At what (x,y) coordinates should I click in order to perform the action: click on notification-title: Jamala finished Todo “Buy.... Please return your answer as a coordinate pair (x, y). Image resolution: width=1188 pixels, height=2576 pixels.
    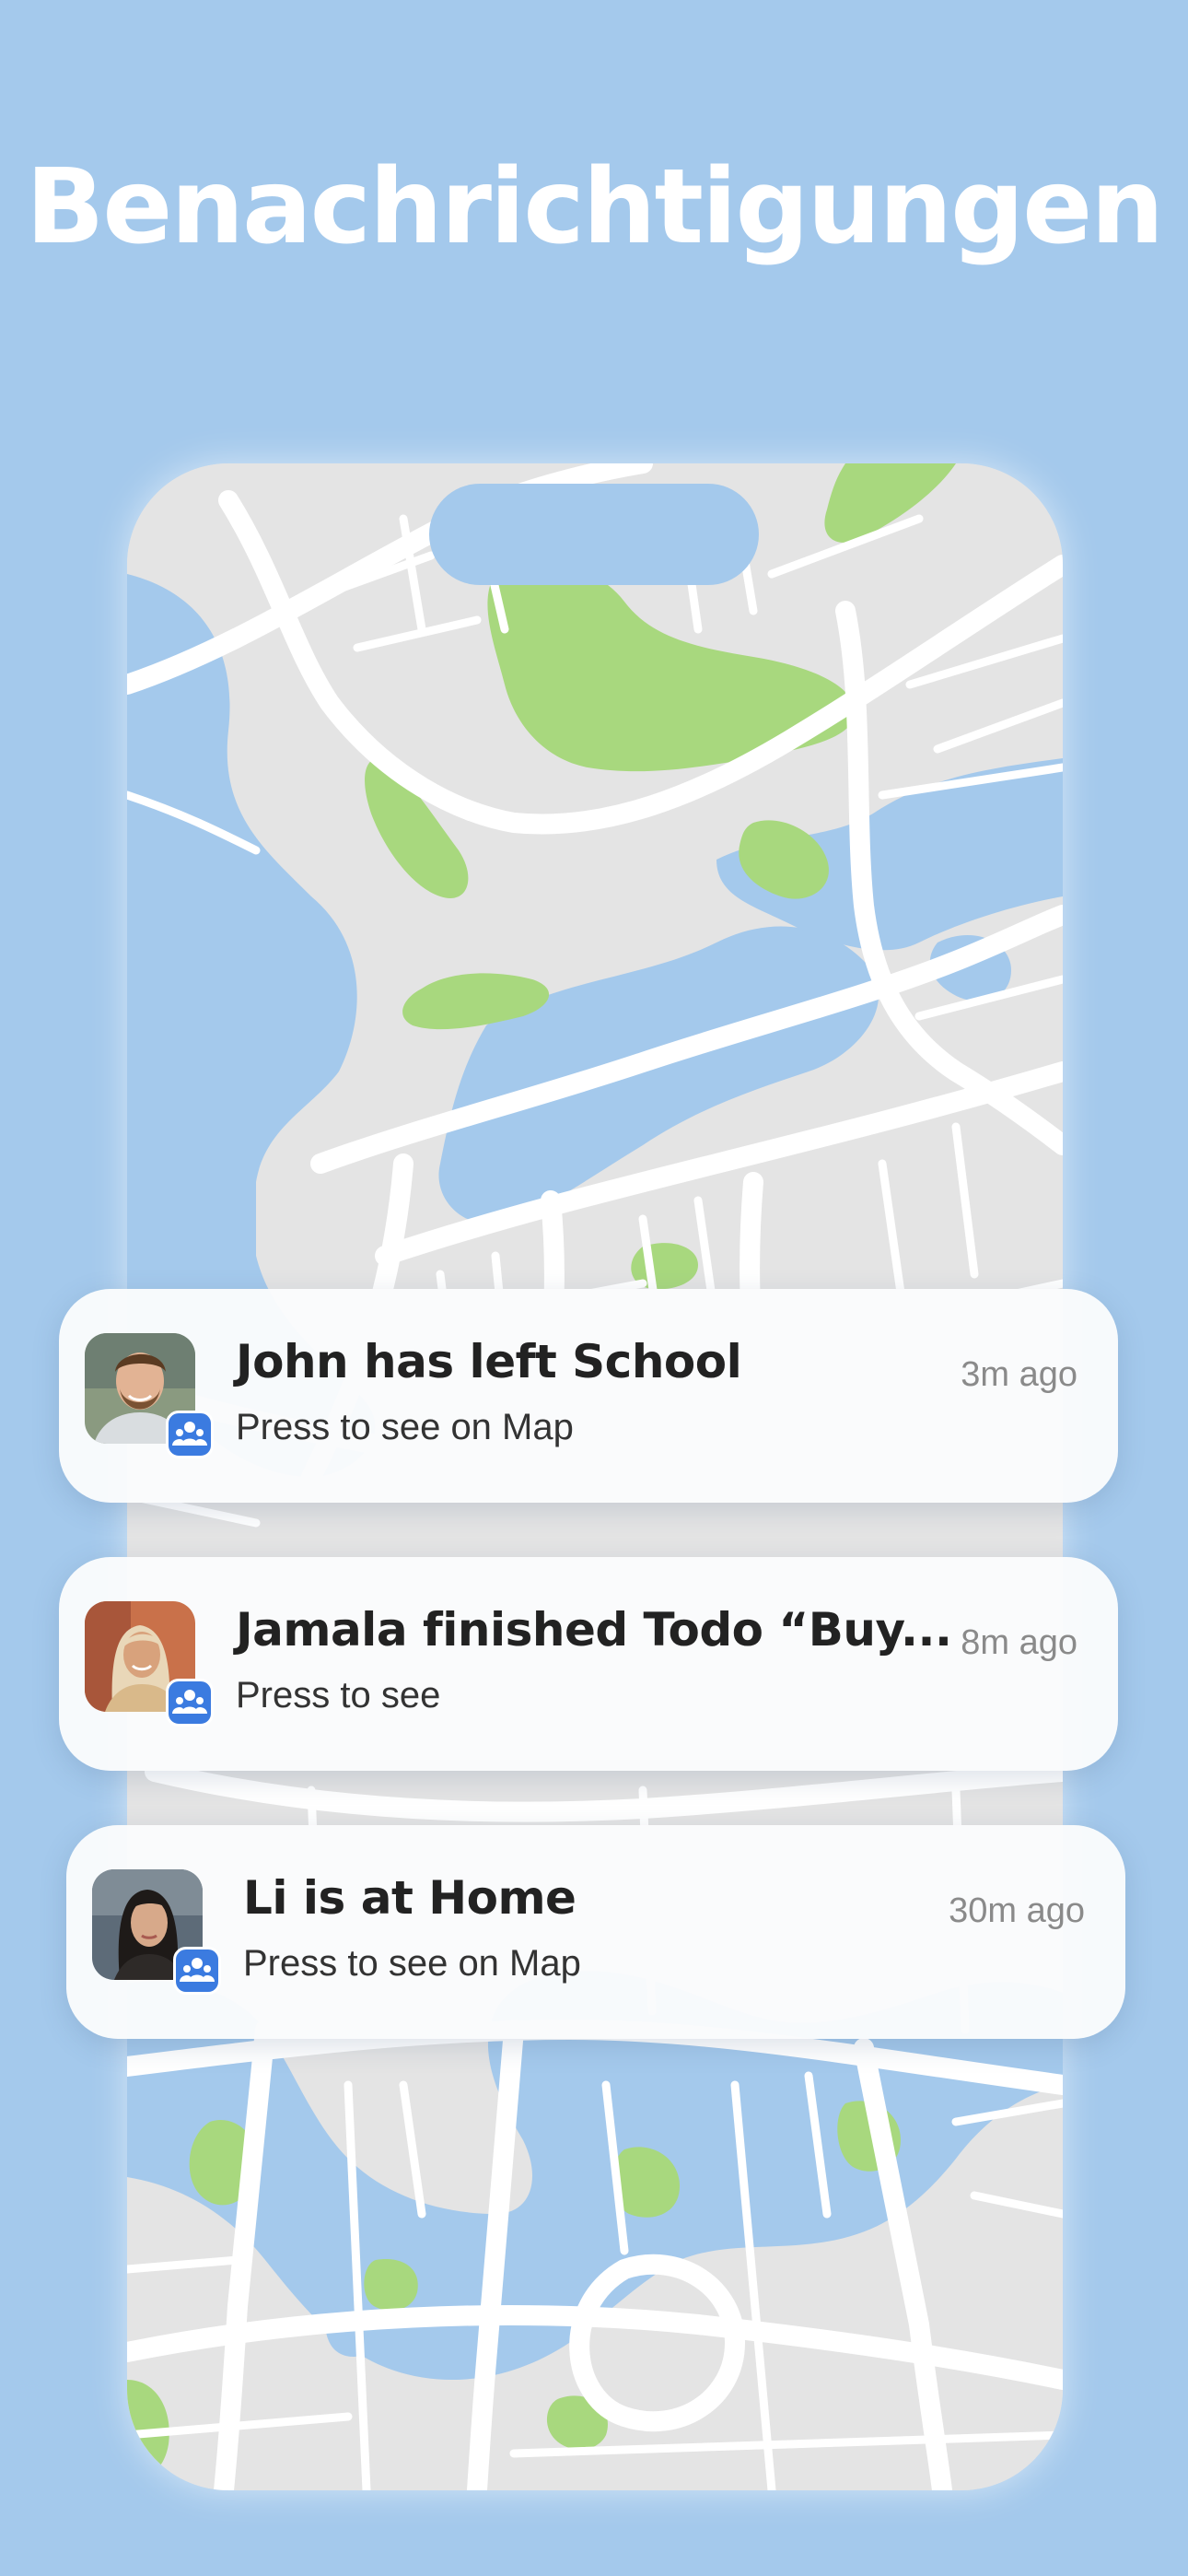
    Looking at the image, I should click on (594, 1630).